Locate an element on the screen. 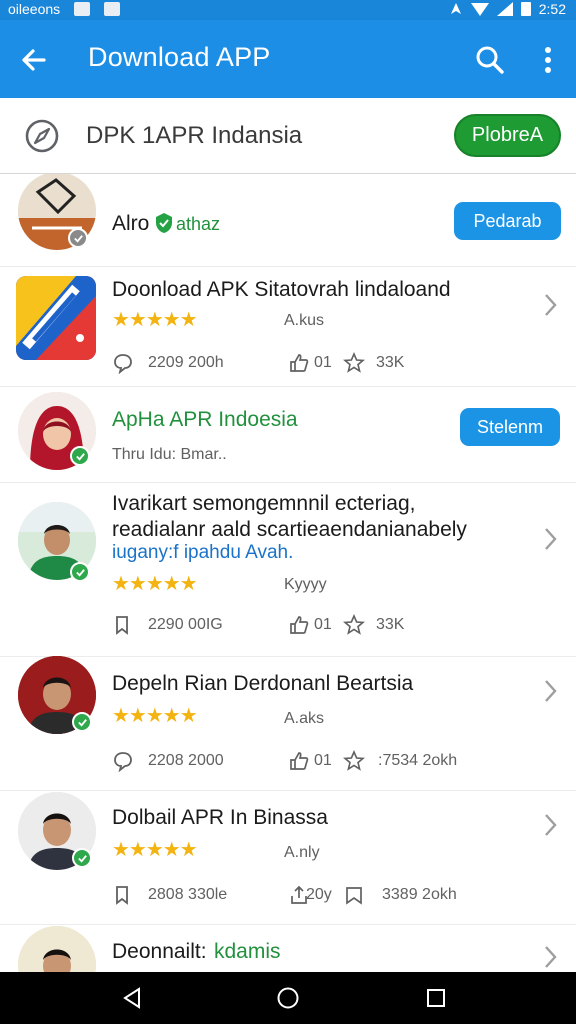  status-carrier-text: oileeons is located at coordinates (34, 9).